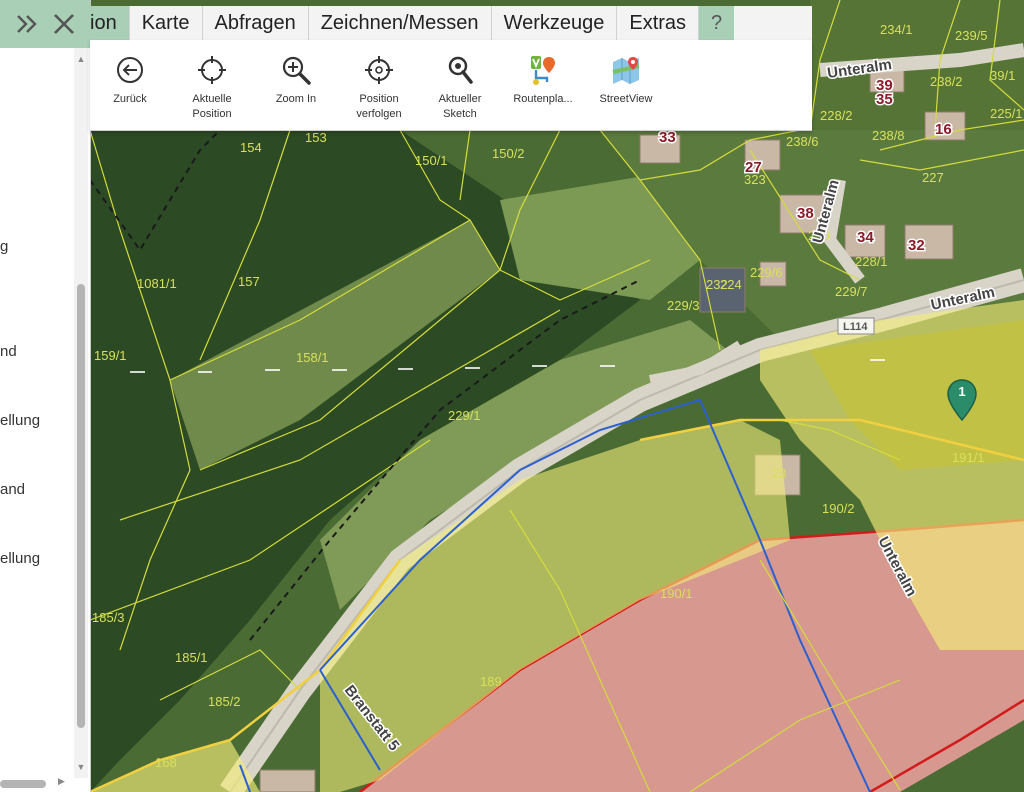 Image resolution: width=1024 pixels, height=792 pixels. Describe the element at coordinates (508, 153) in the screenshot. I see `parcel-label: 150/2` at that location.